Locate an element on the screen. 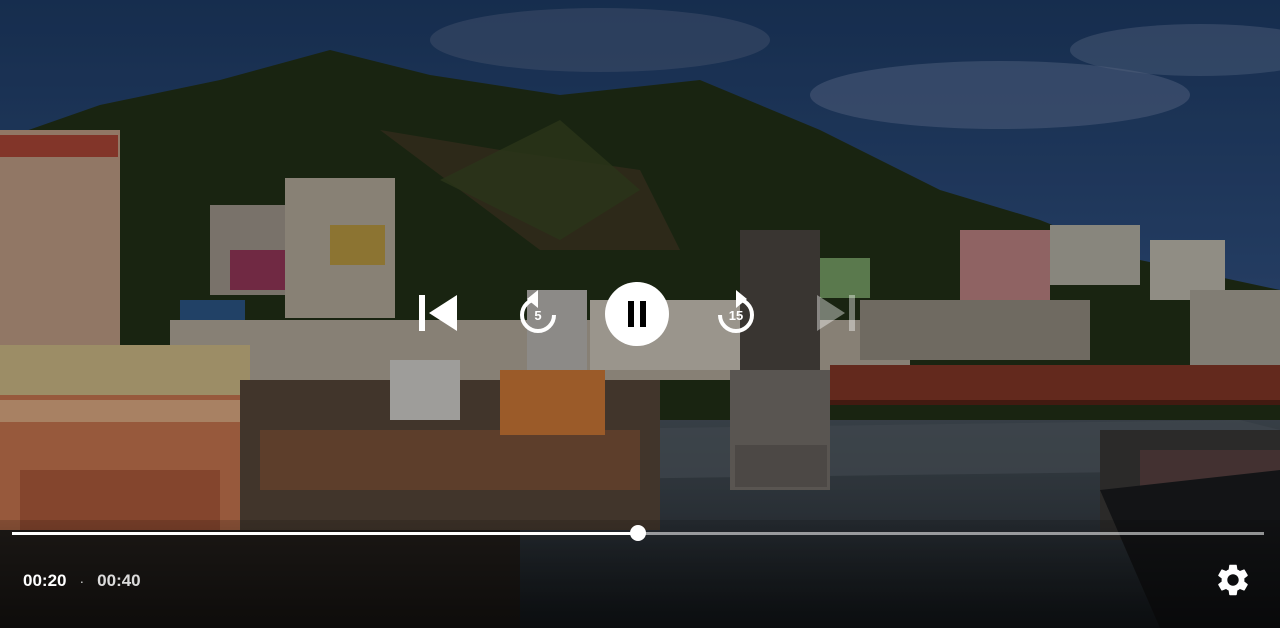 This screenshot has height=628, width=1280. progress-scrubber is located at coordinates (638, 533).